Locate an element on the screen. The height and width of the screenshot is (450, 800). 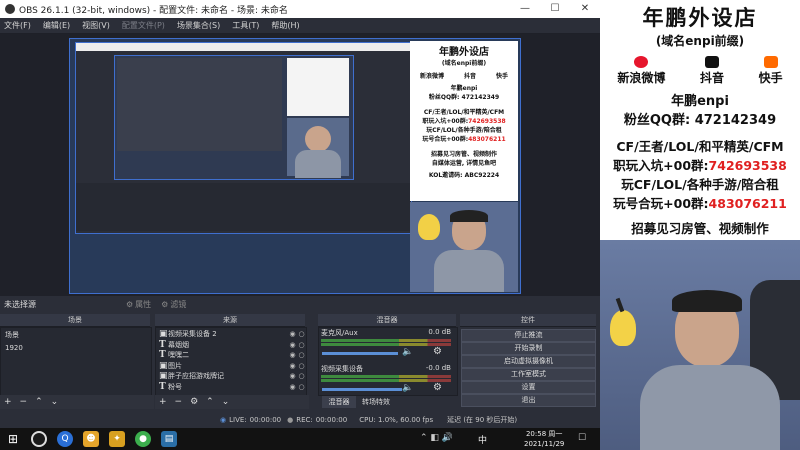
menu-file: 文件(F) is located at coordinates (17, 25).